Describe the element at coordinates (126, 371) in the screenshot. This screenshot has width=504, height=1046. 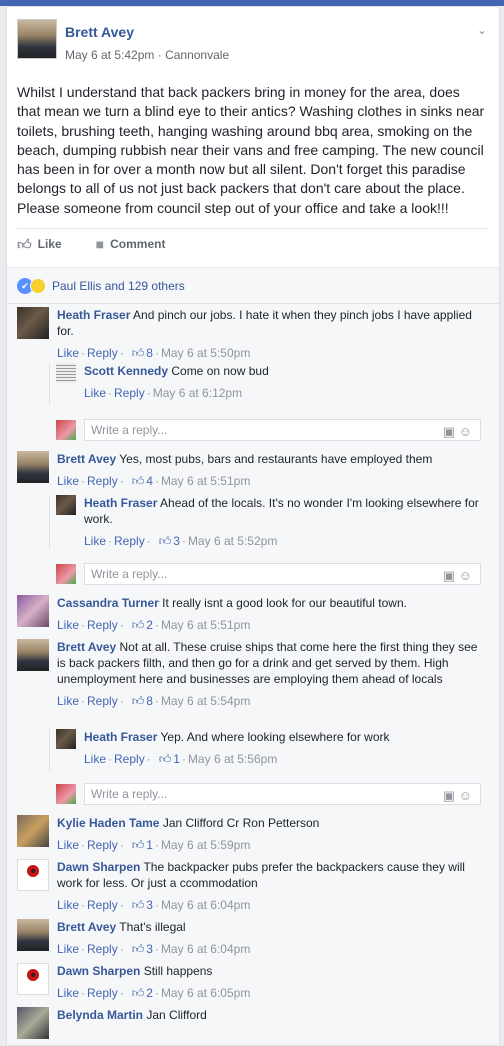
I see `commenter-name: Scott Kennedy` at that location.